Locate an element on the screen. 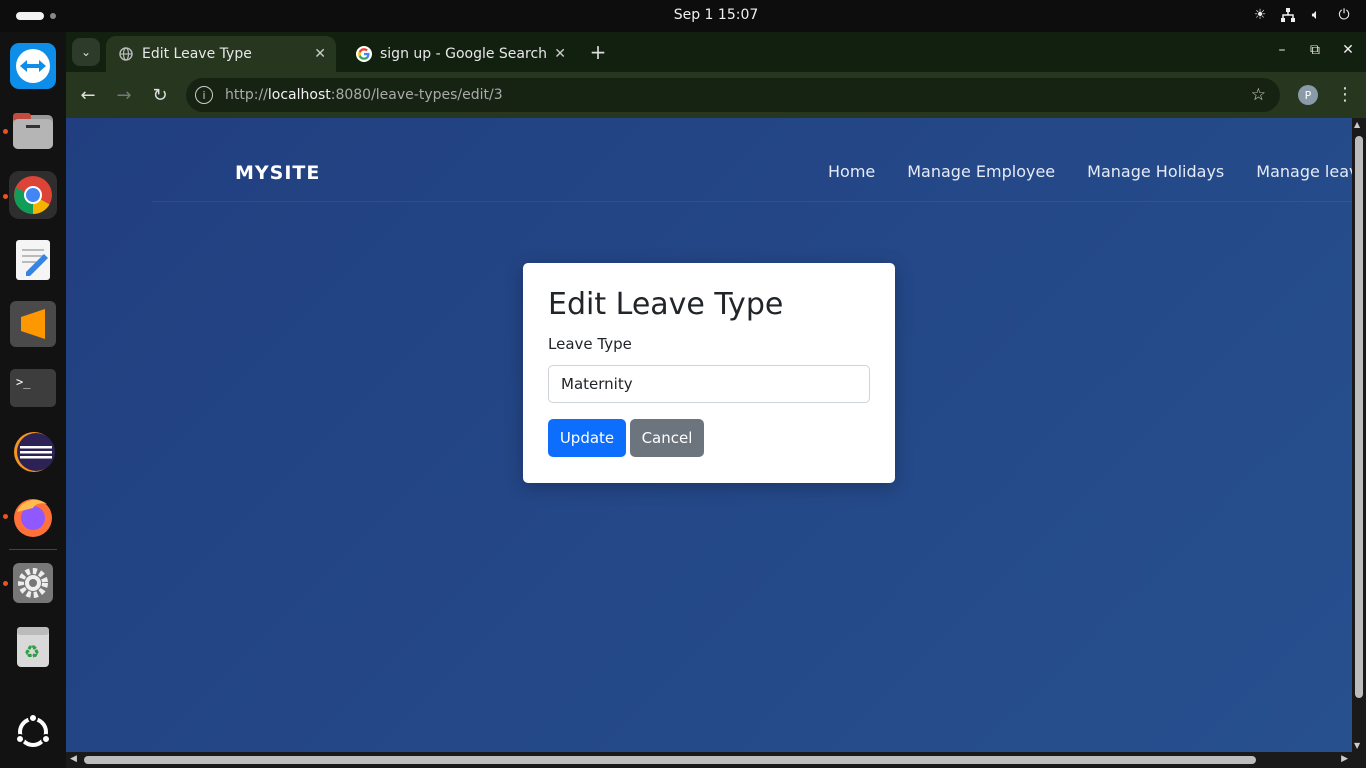  maximize-icon: ⧉ is located at coordinates (1315, 50).